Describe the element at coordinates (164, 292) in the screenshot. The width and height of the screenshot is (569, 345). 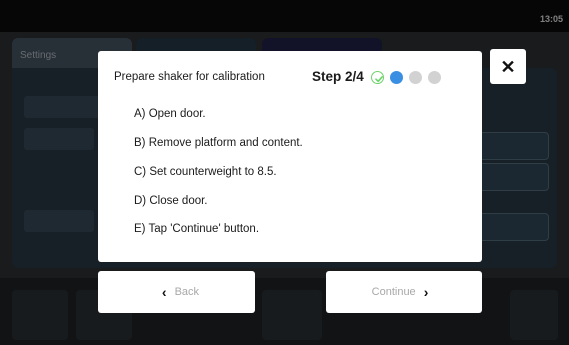
I see `chevron-left-icon: ‹` at that location.